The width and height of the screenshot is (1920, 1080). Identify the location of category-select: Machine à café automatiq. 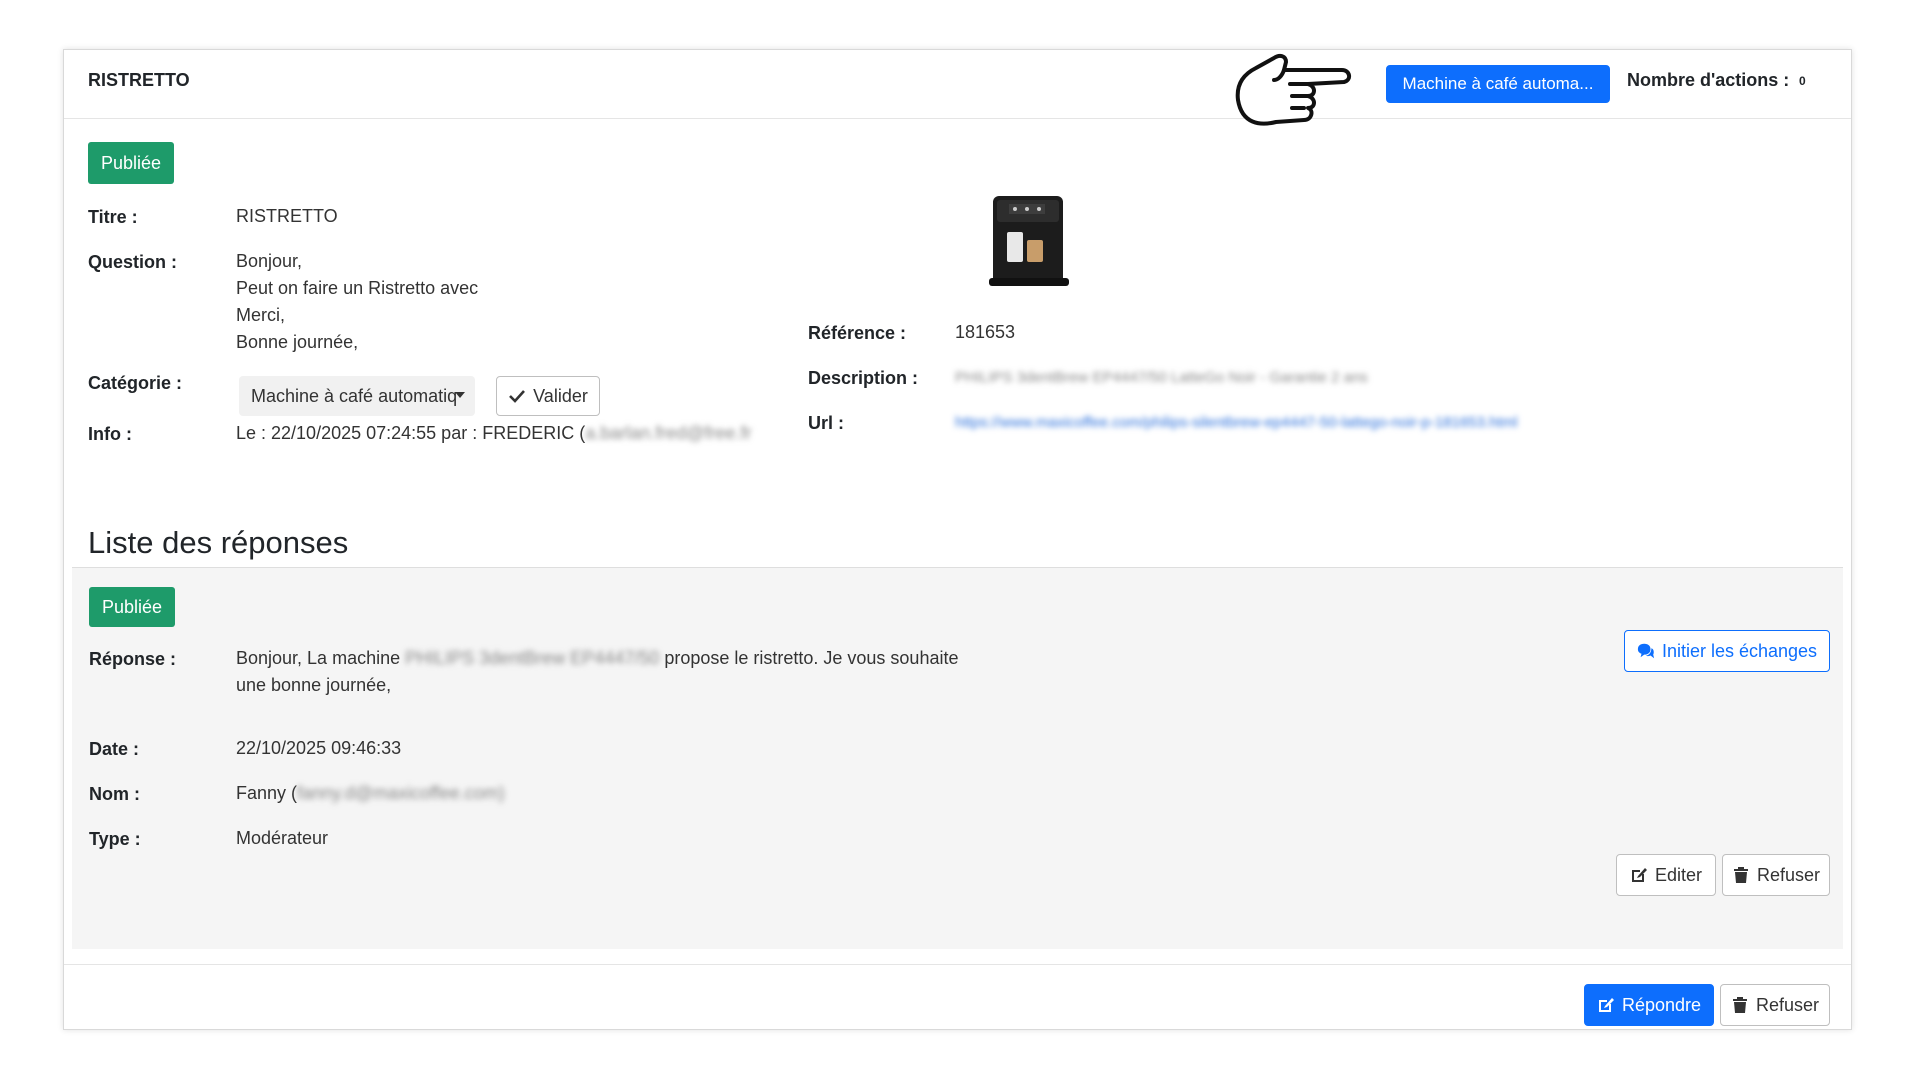
(357, 396).